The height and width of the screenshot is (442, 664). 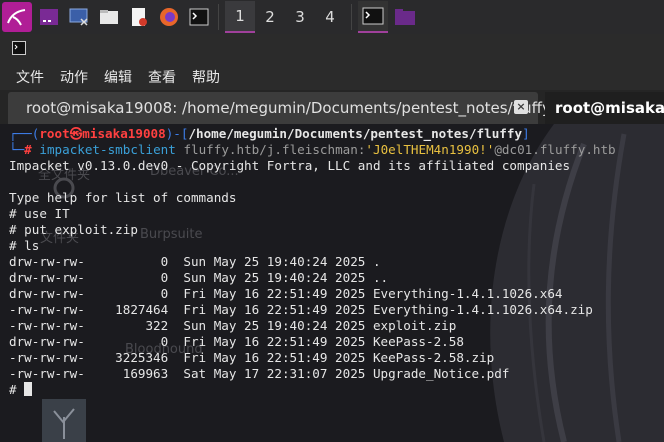 I want to click on workspace-2: 2, so click(x=270, y=17).